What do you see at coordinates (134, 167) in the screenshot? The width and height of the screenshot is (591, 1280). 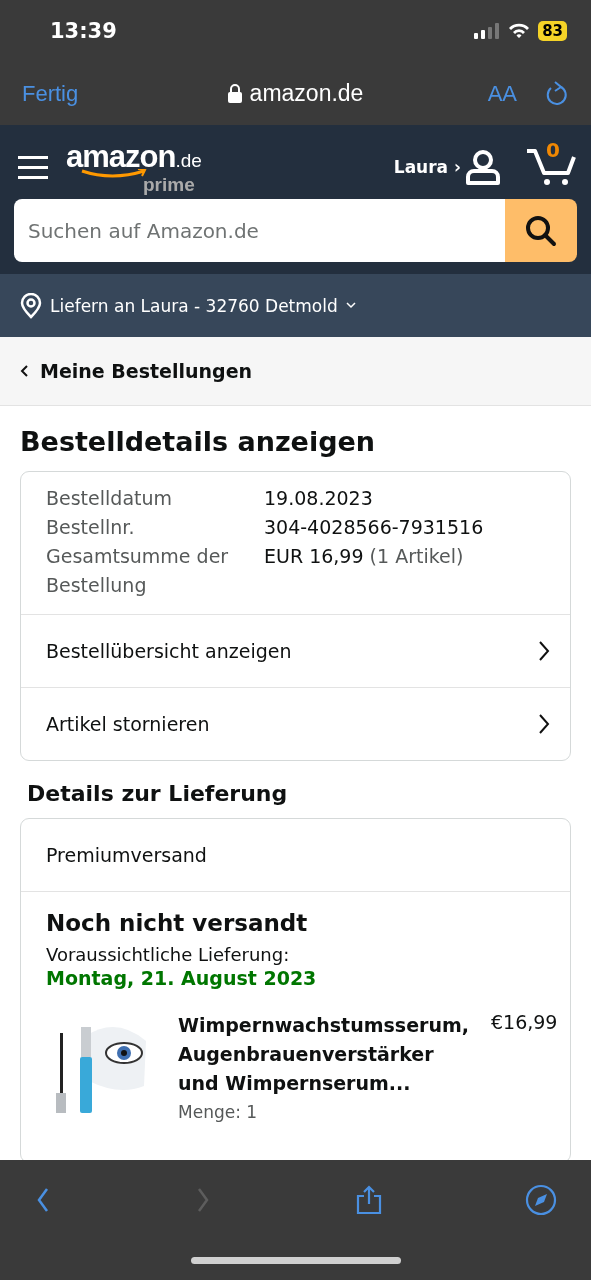 I see `amazon-logo: amazon.de prime` at bounding box center [134, 167].